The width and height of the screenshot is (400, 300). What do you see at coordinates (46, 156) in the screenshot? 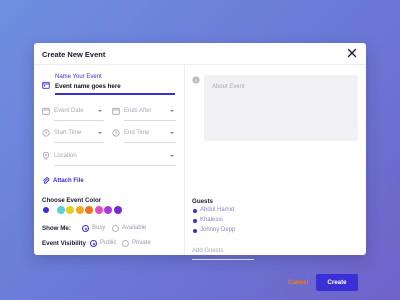
I see `location-pin-icon` at bounding box center [46, 156].